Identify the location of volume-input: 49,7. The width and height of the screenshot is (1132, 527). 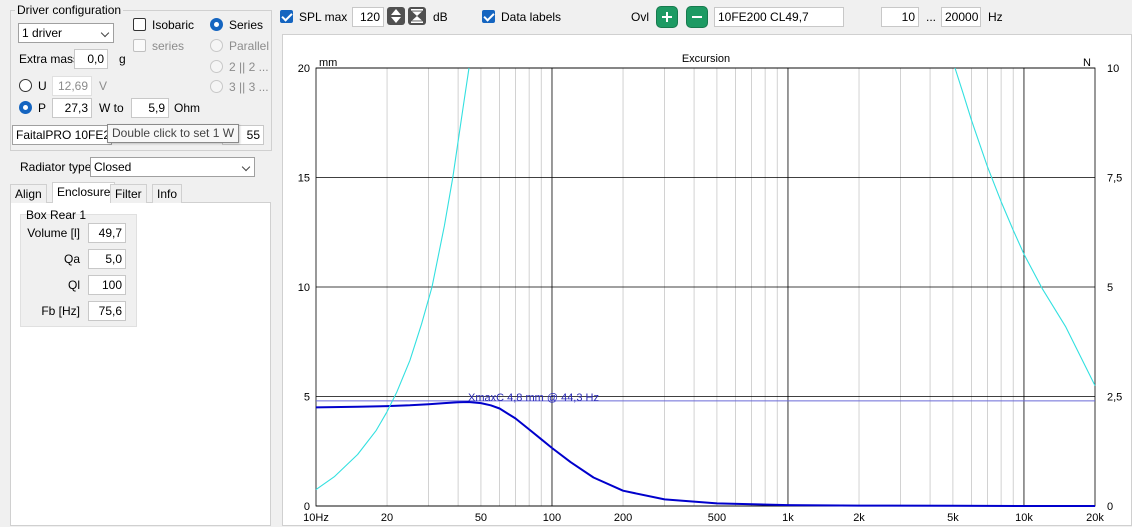
(107, 233).